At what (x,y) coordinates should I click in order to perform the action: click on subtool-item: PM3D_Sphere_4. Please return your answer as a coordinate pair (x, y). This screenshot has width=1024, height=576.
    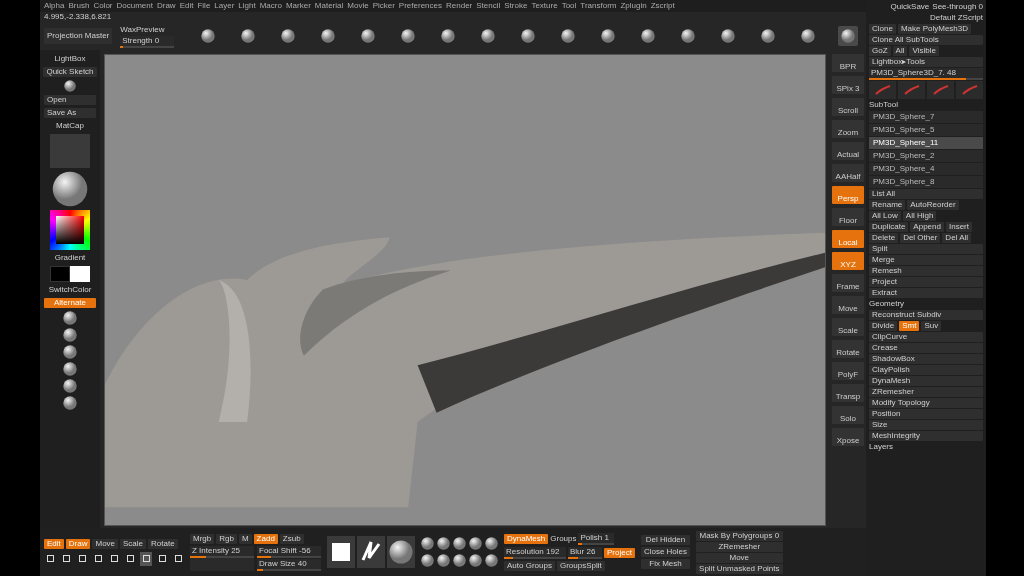
    Looking at the image, I should click on (926, 169).